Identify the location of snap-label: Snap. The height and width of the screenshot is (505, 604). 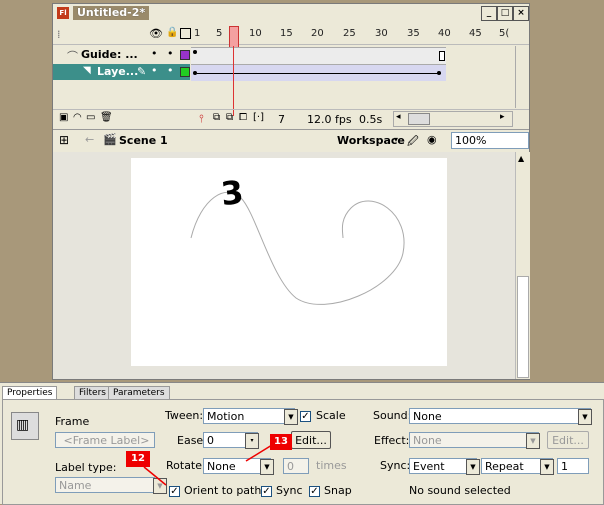
(338, 490).